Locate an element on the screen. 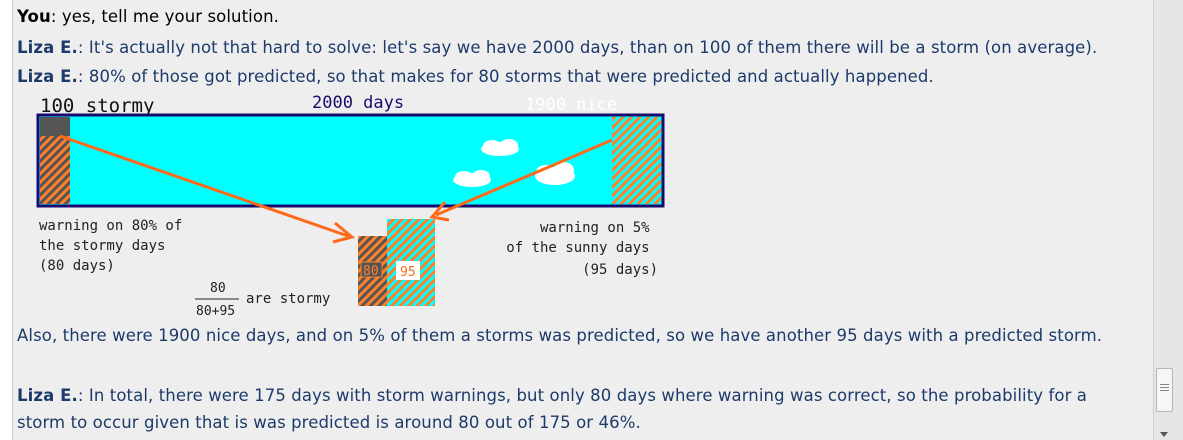 Image resolution: width=1183 pixels, height=440 pixels. sunny-count: 95 is located at coordinates (408, 272).